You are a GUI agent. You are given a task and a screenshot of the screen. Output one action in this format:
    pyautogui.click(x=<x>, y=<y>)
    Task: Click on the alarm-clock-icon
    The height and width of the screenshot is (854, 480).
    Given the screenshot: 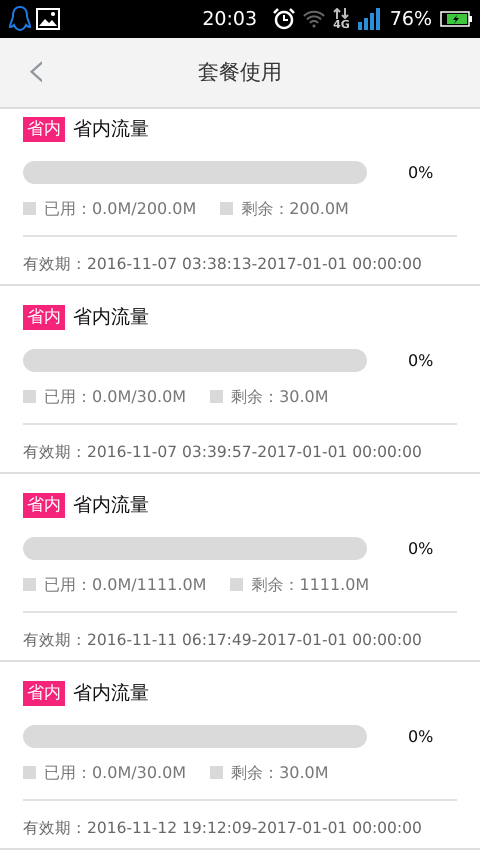 What is the action you would take?
    pyautogui.click(x=284, y=19)
    